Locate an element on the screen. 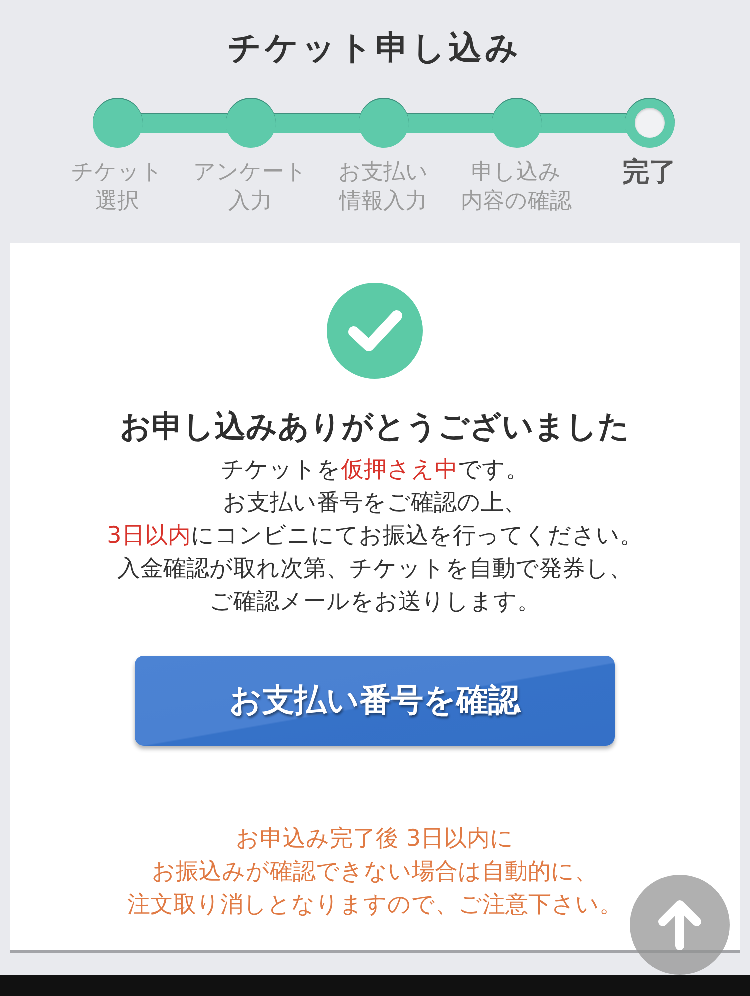  step-label: お支払い 情報入力 is located at coordinates (383, 187).